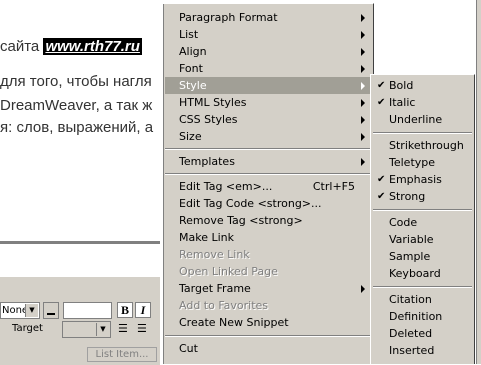 This screenshot has height=365, width=481. I want to click on menu-item-edit-tag: Edit Tag <em>... Ctrl+F5, so click(268, 186).